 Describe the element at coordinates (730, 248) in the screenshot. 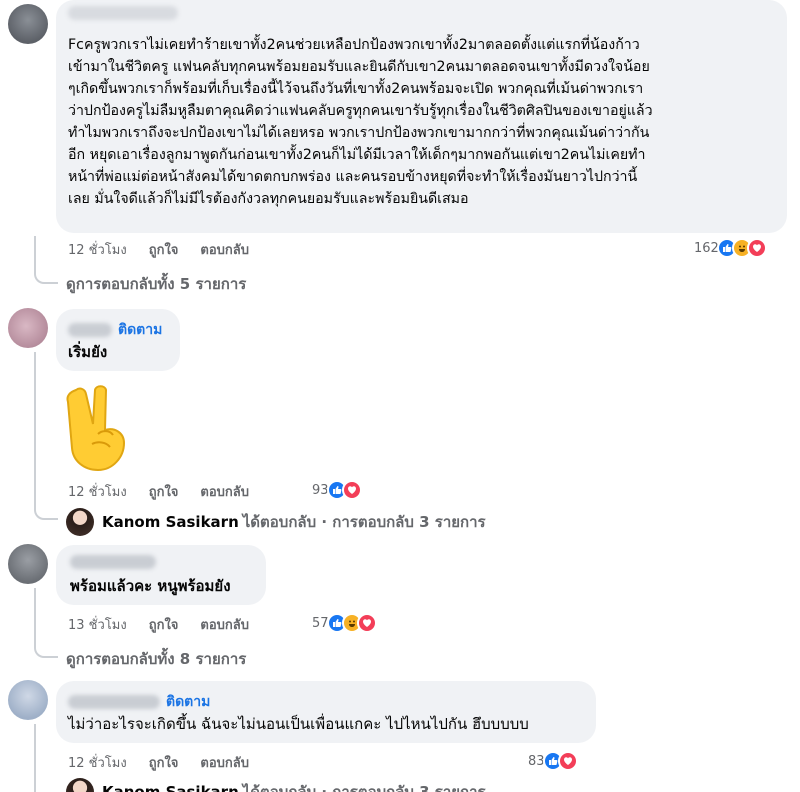

I see `reaction-summary: 162` at that location.